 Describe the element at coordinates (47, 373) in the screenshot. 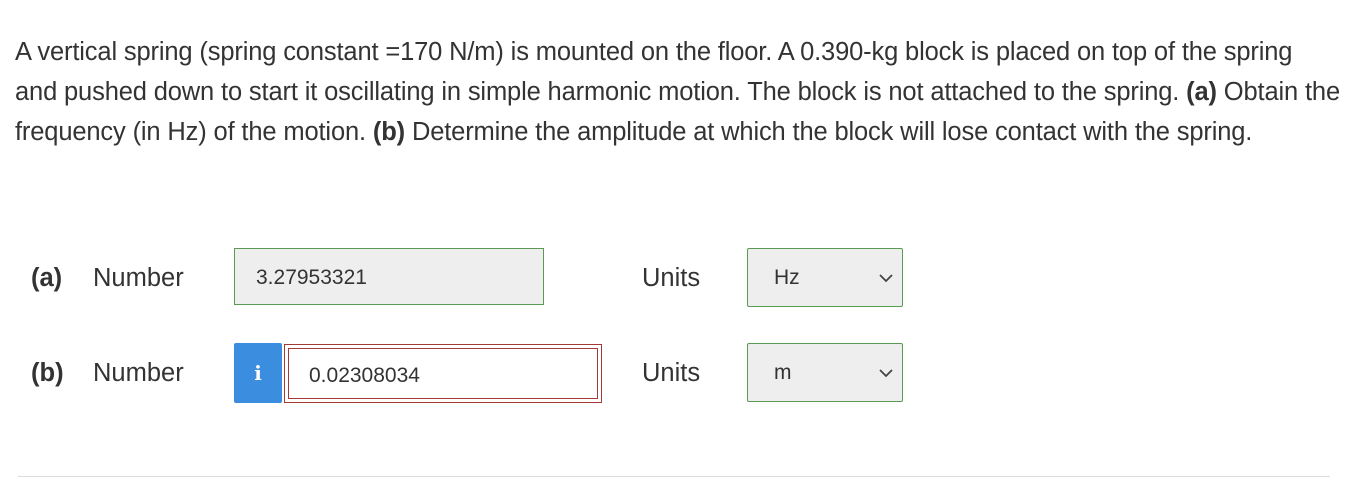

I see `part-b-label: (b)` at that location.